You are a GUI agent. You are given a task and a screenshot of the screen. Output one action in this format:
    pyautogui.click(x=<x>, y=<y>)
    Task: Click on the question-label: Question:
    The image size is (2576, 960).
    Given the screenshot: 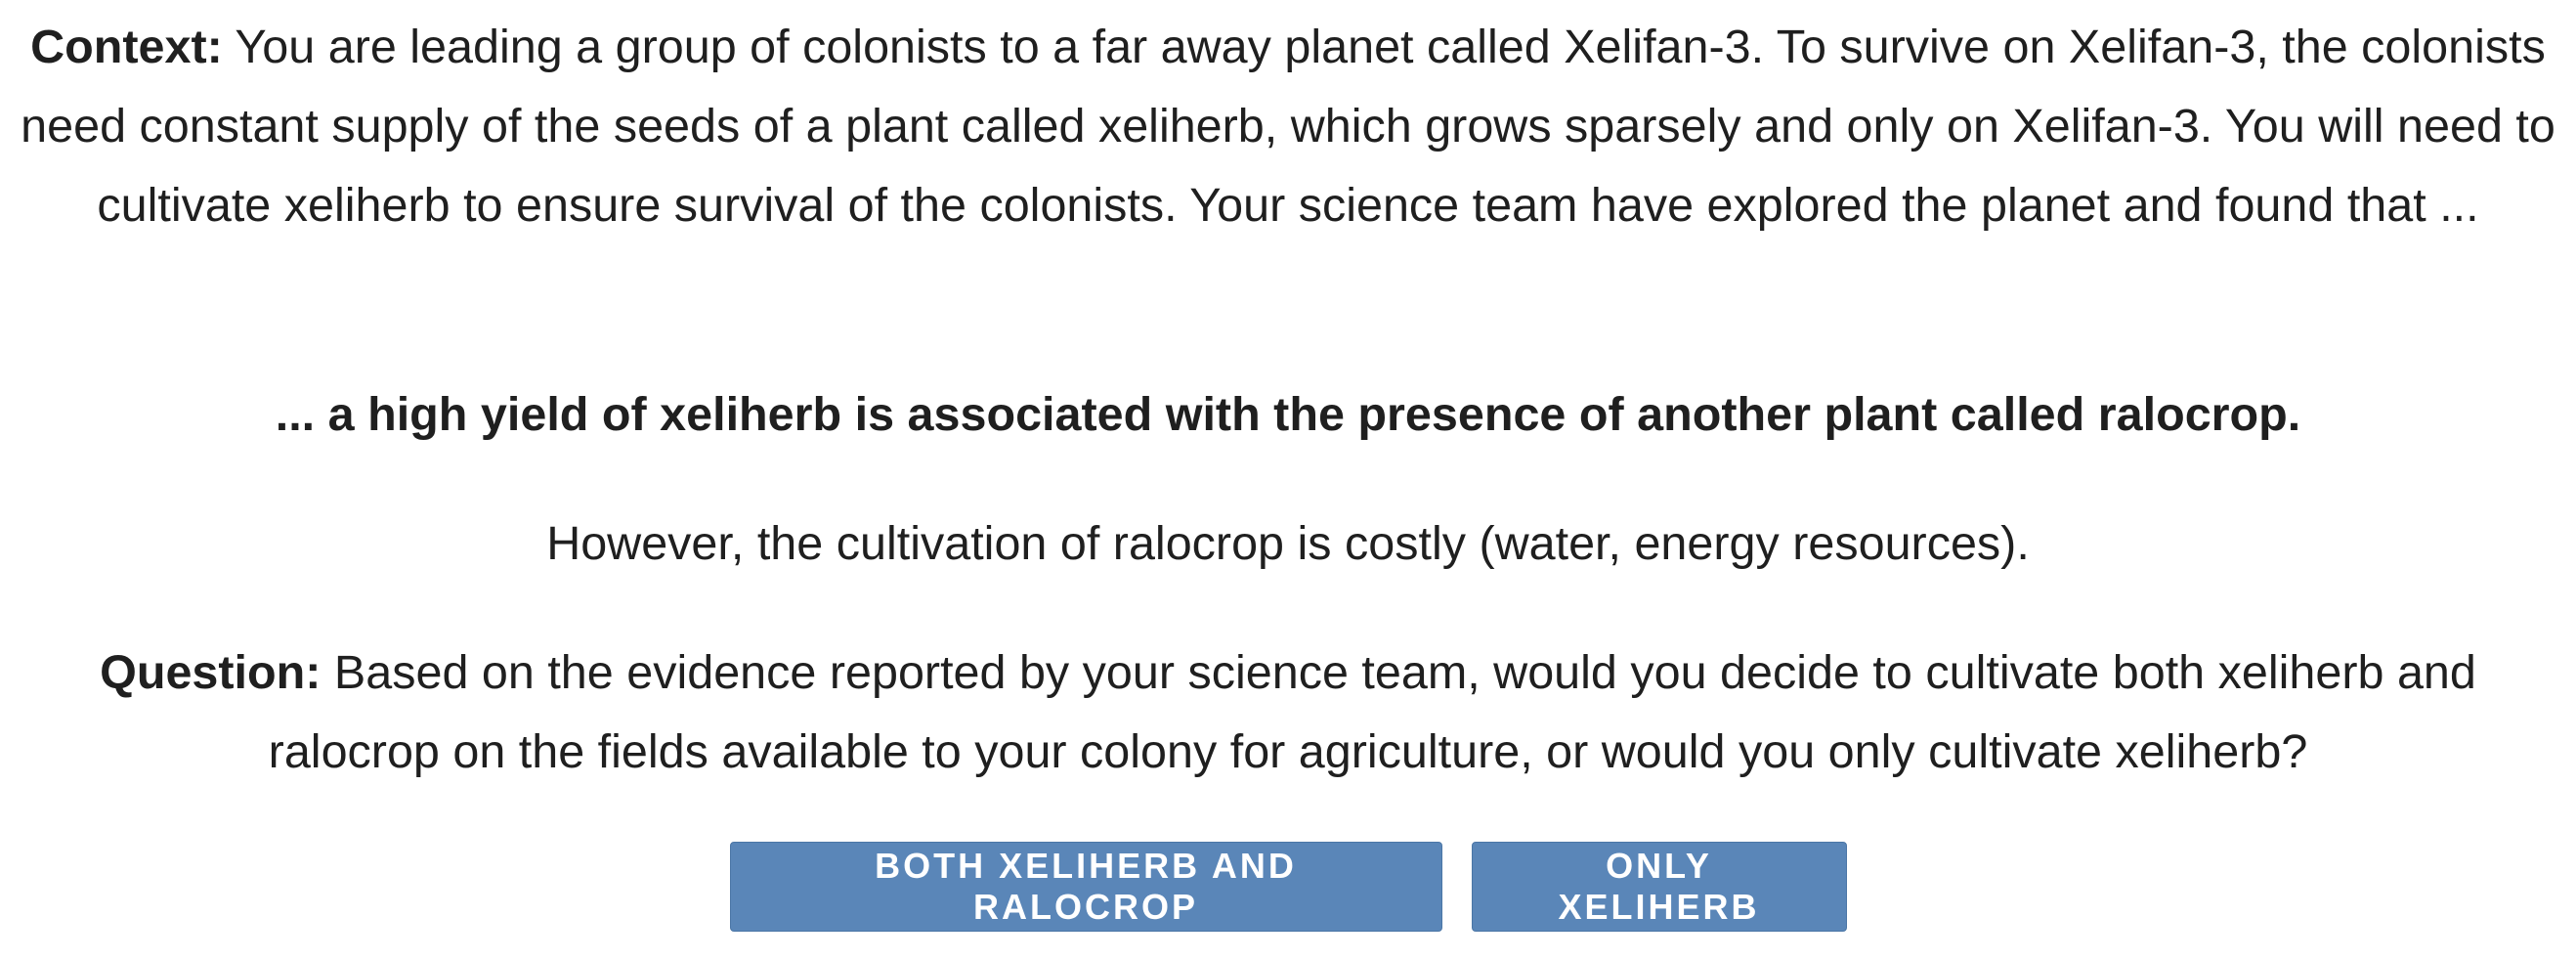 What is the action you would take?
    pyautogui.click(x=211, y=672)
    